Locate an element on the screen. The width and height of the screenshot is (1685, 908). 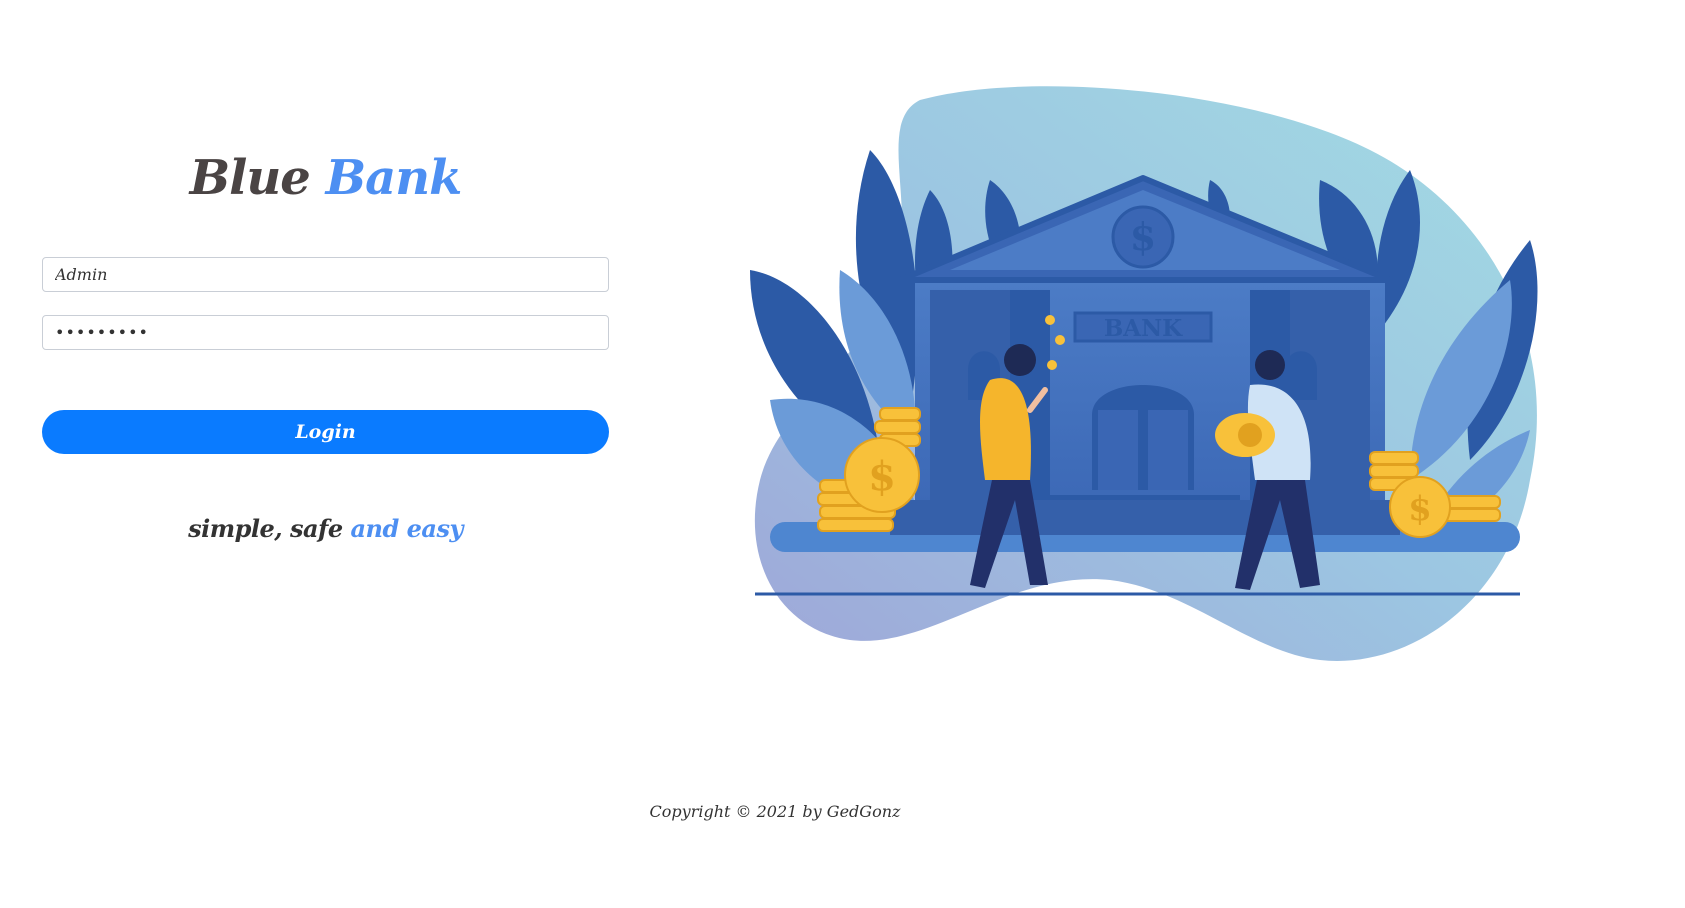
password-input is located at coordinates (325, 332).